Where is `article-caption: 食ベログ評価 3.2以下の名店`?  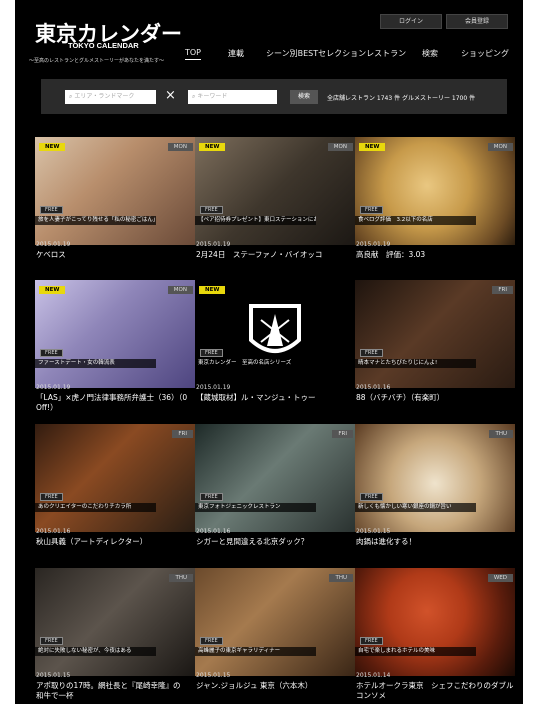 article-caption: 食ベログ評価 3.2以下の名店 is located at coordinates (415, 220).